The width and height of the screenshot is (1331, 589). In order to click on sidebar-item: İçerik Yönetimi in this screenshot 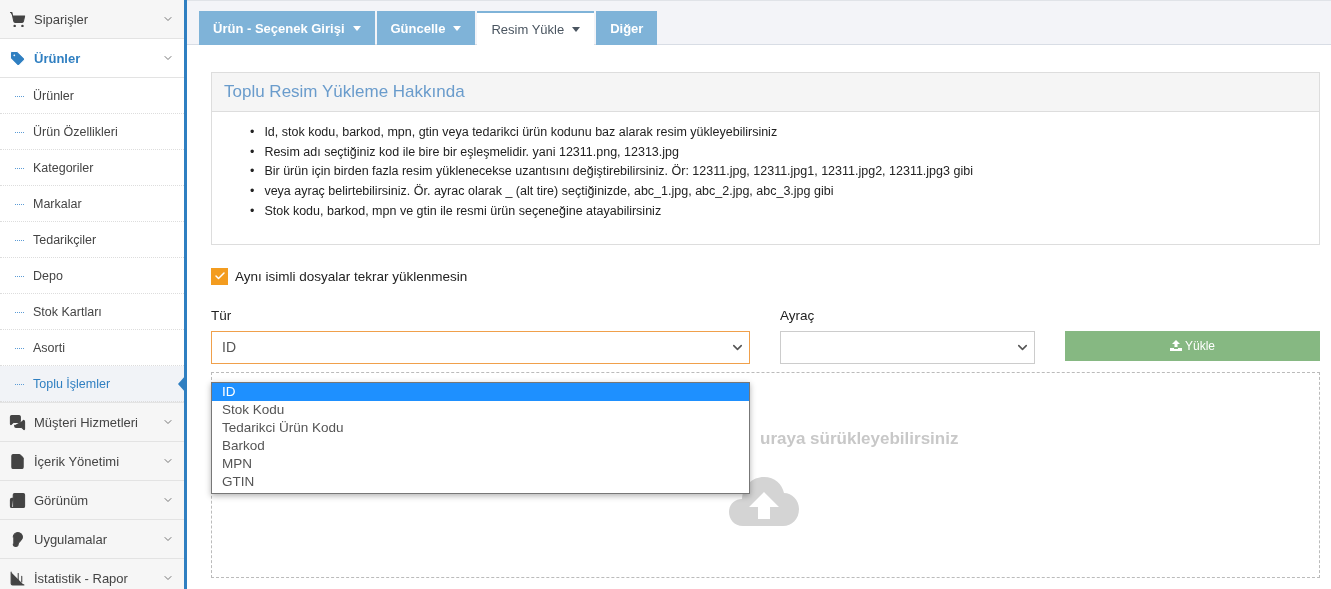, I will do `click(92, 461)`.